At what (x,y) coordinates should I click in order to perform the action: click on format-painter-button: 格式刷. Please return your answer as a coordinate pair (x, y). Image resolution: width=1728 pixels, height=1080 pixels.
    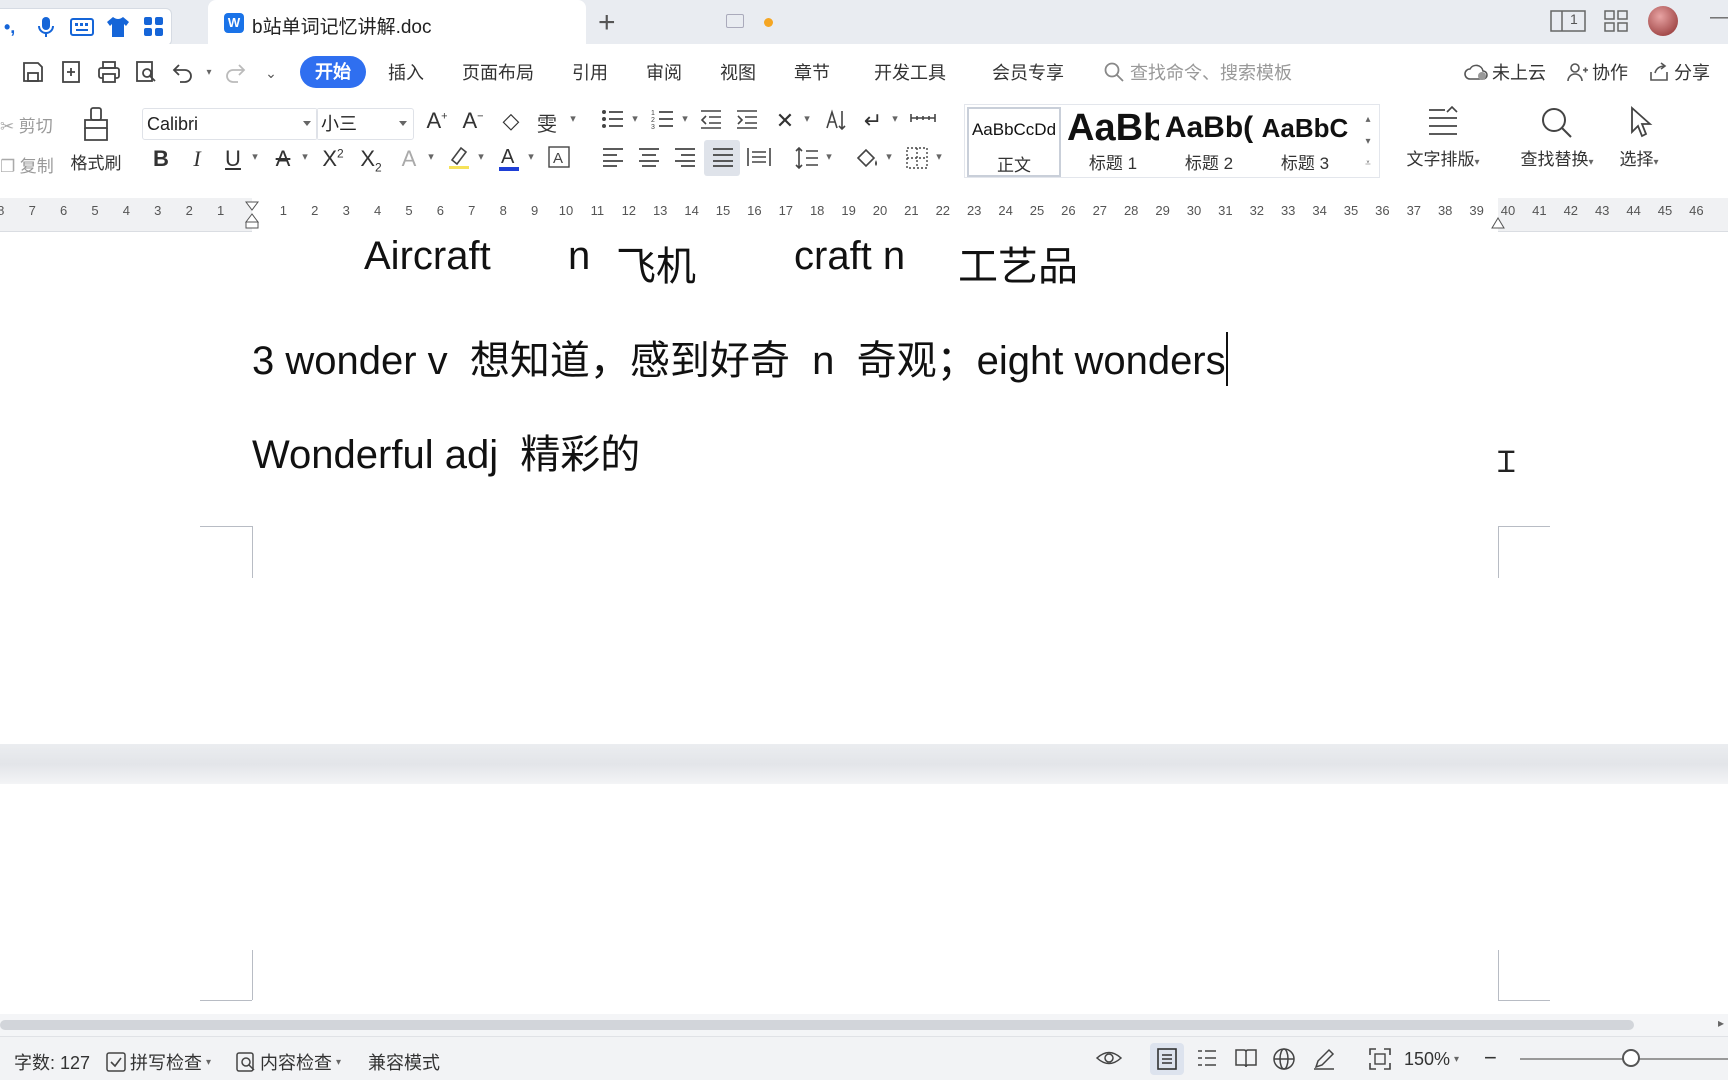
    Looking at the image, I should click on (96, 140).